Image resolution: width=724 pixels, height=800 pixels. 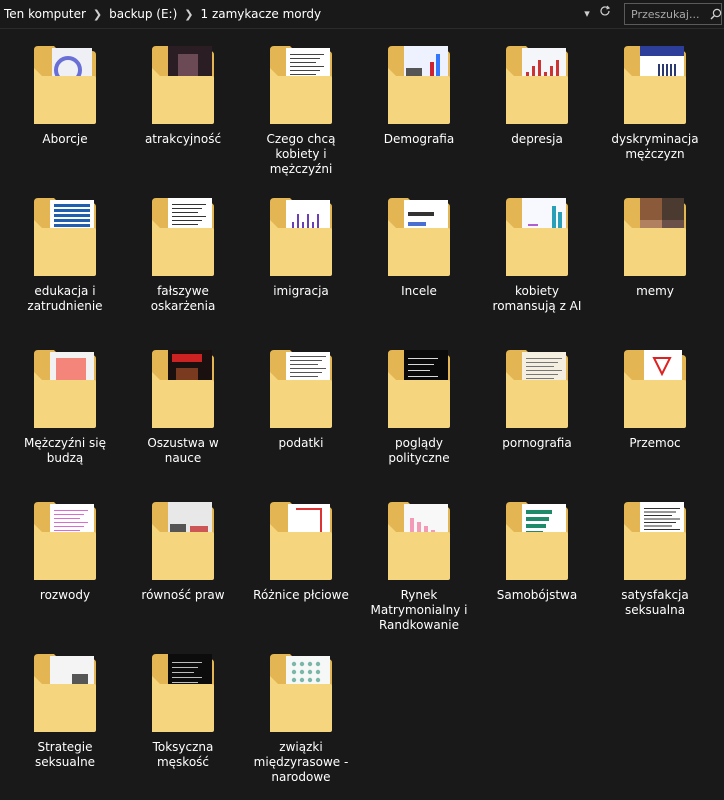 I want to click on folder-label: Incele, so click(x=419, y=291).